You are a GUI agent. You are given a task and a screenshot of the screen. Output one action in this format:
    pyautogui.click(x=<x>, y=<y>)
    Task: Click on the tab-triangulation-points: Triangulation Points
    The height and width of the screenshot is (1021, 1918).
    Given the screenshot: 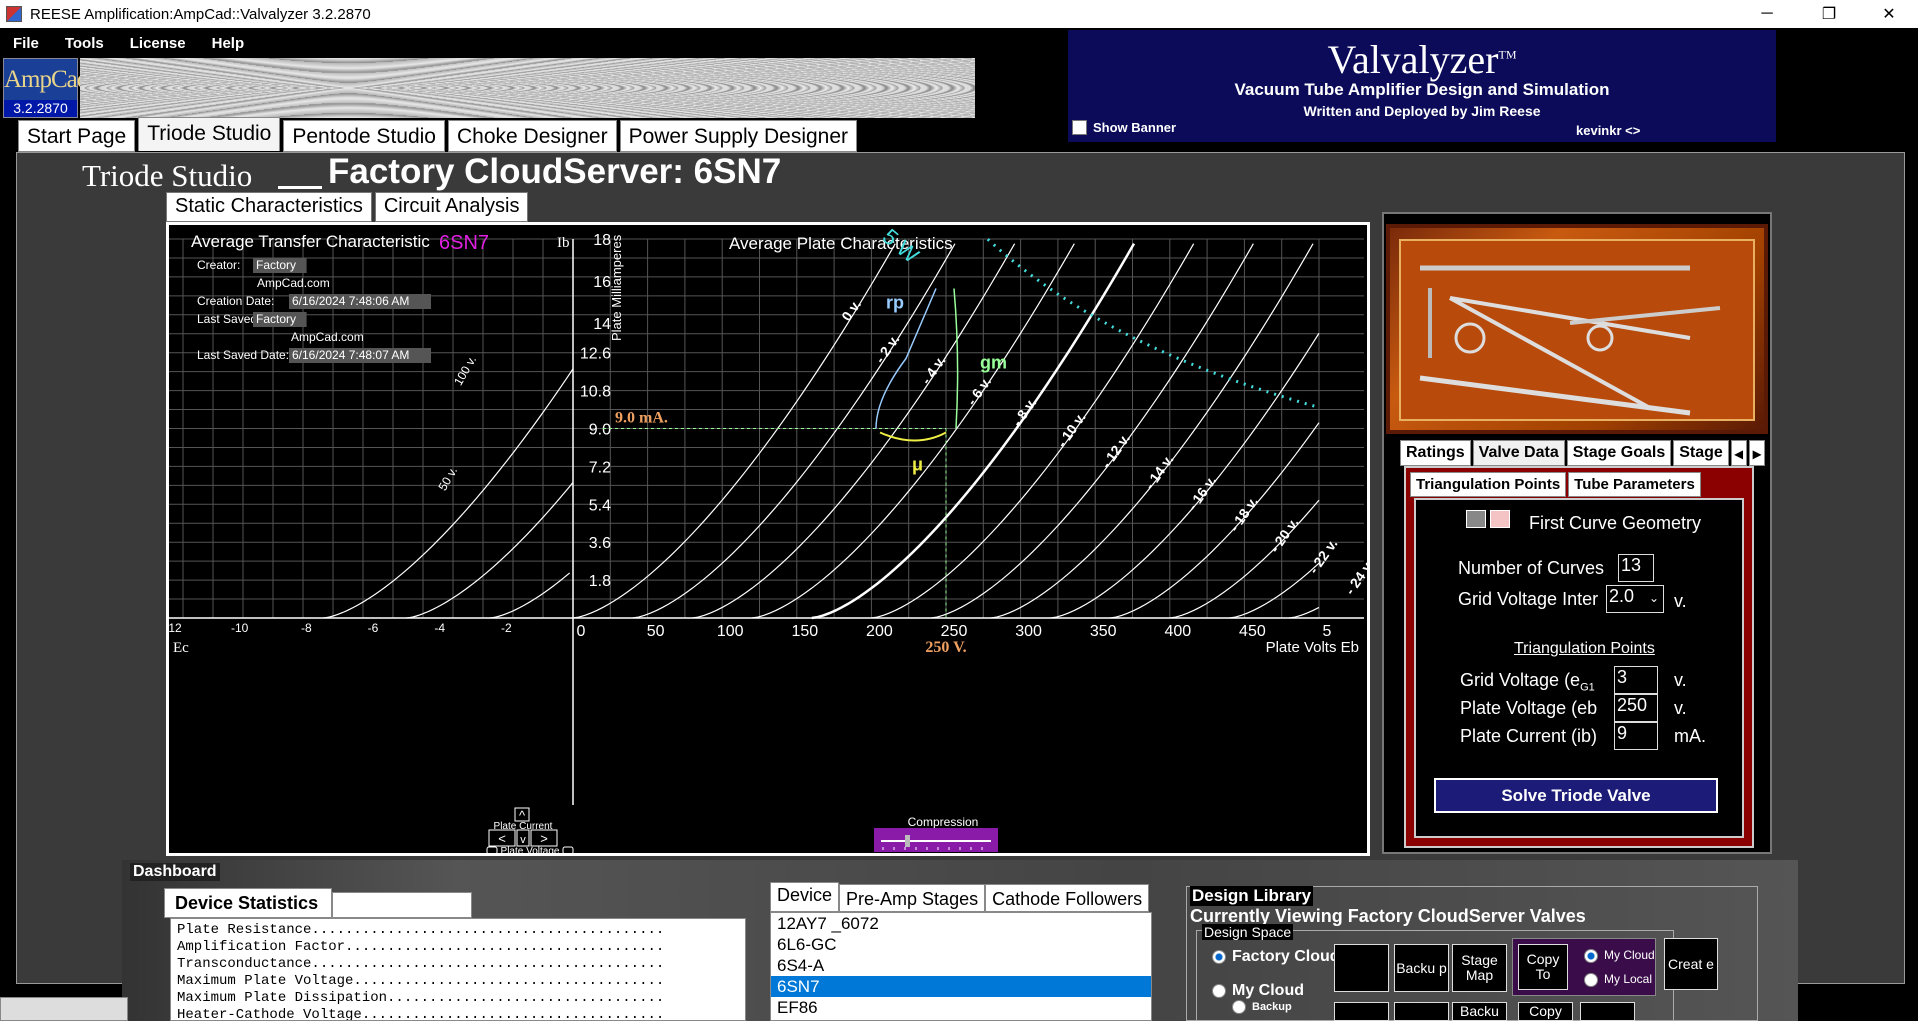 What is the action you would take?
    pyautogui.click(x=1488, y=484)
    